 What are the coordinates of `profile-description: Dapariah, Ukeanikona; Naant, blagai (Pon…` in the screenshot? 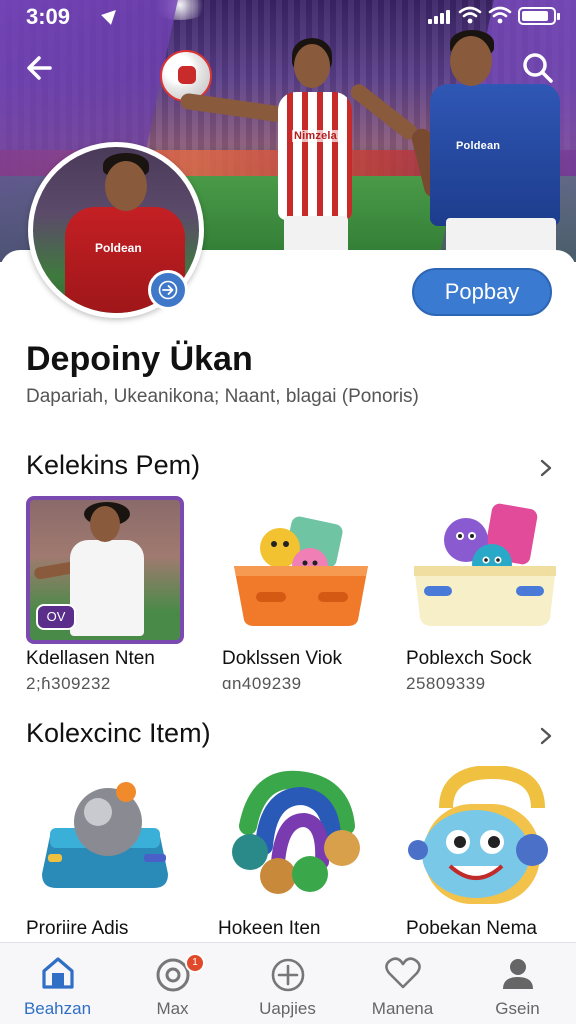 It's located at (222, 396).